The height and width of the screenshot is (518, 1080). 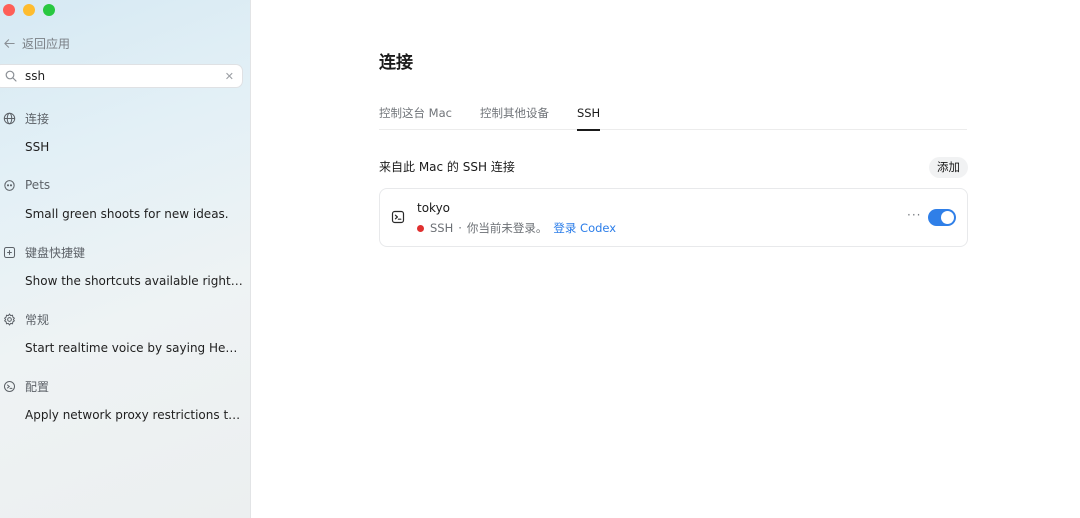 What do you see at coordinates (9, 118) in the screenshot?
I see `globe-icon` at bounding box center [9, 118].